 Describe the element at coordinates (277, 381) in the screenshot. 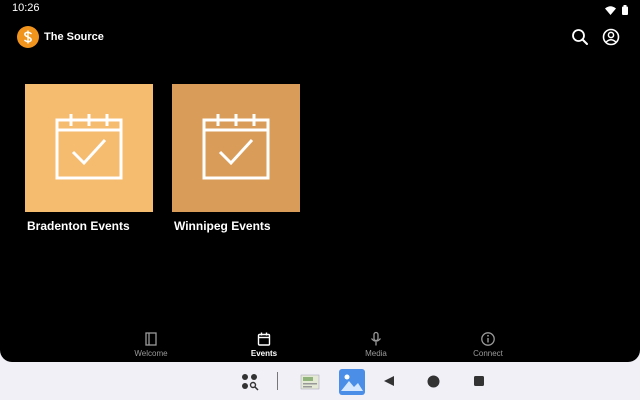

I see `taskbar-divider` at that location.